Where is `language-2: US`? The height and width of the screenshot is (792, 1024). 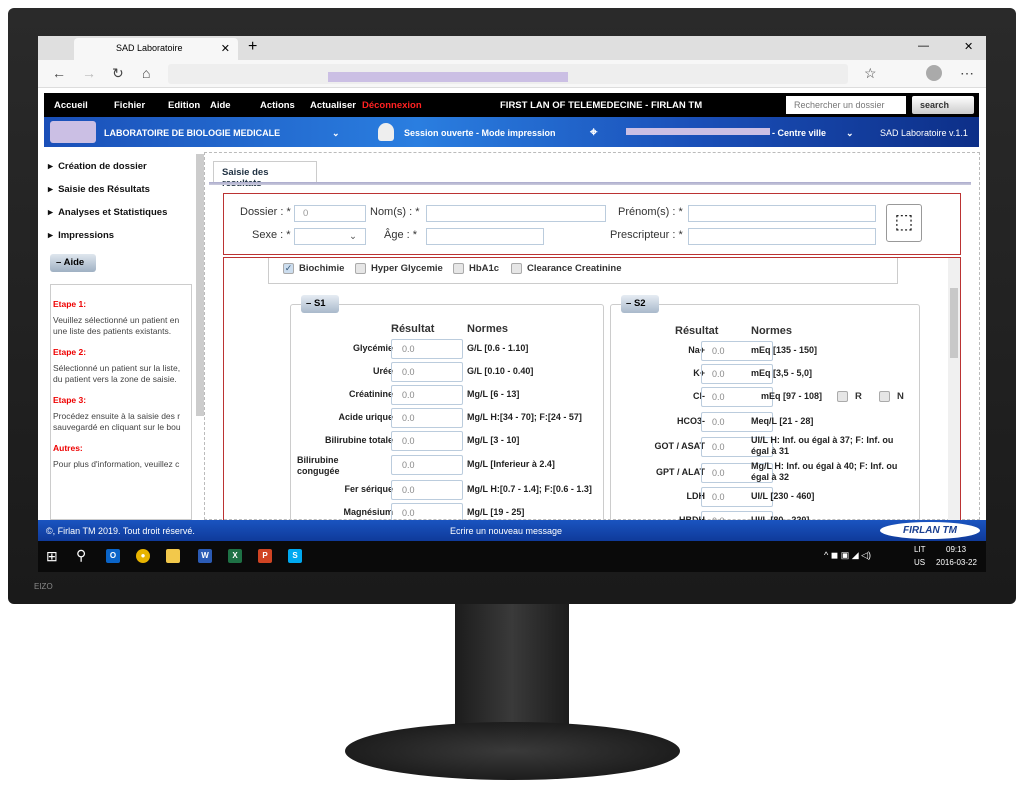
language-2: US is located at coordinates (919, 562).